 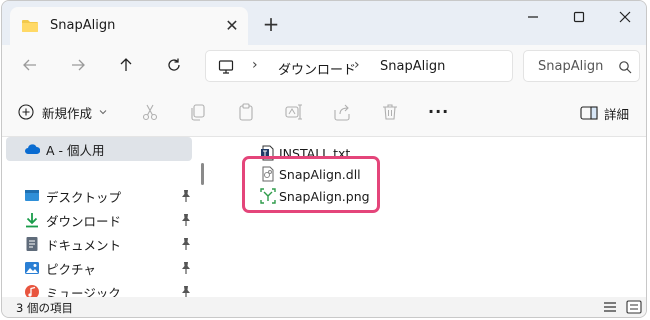 I want to click on new-tab-button: +, so click(x=271, y=24).